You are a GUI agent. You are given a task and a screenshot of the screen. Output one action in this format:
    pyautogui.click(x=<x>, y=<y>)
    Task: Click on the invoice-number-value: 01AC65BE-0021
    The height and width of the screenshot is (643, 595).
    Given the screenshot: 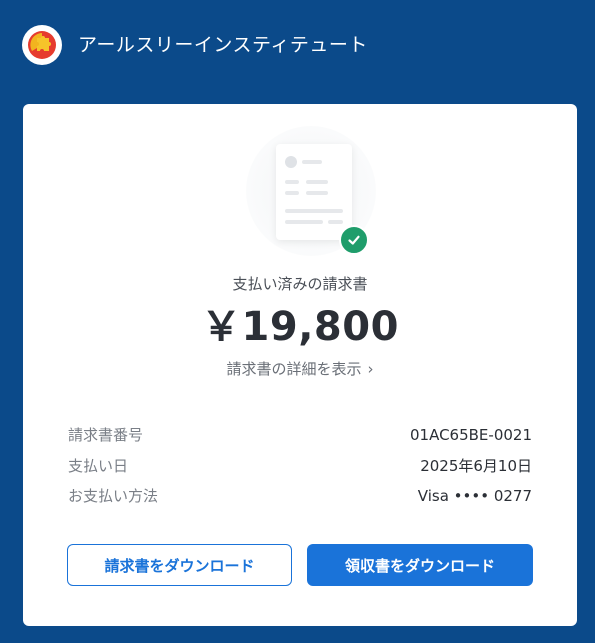 What is the action you would take?
    pyautogui.click(x=471, y=435)
    